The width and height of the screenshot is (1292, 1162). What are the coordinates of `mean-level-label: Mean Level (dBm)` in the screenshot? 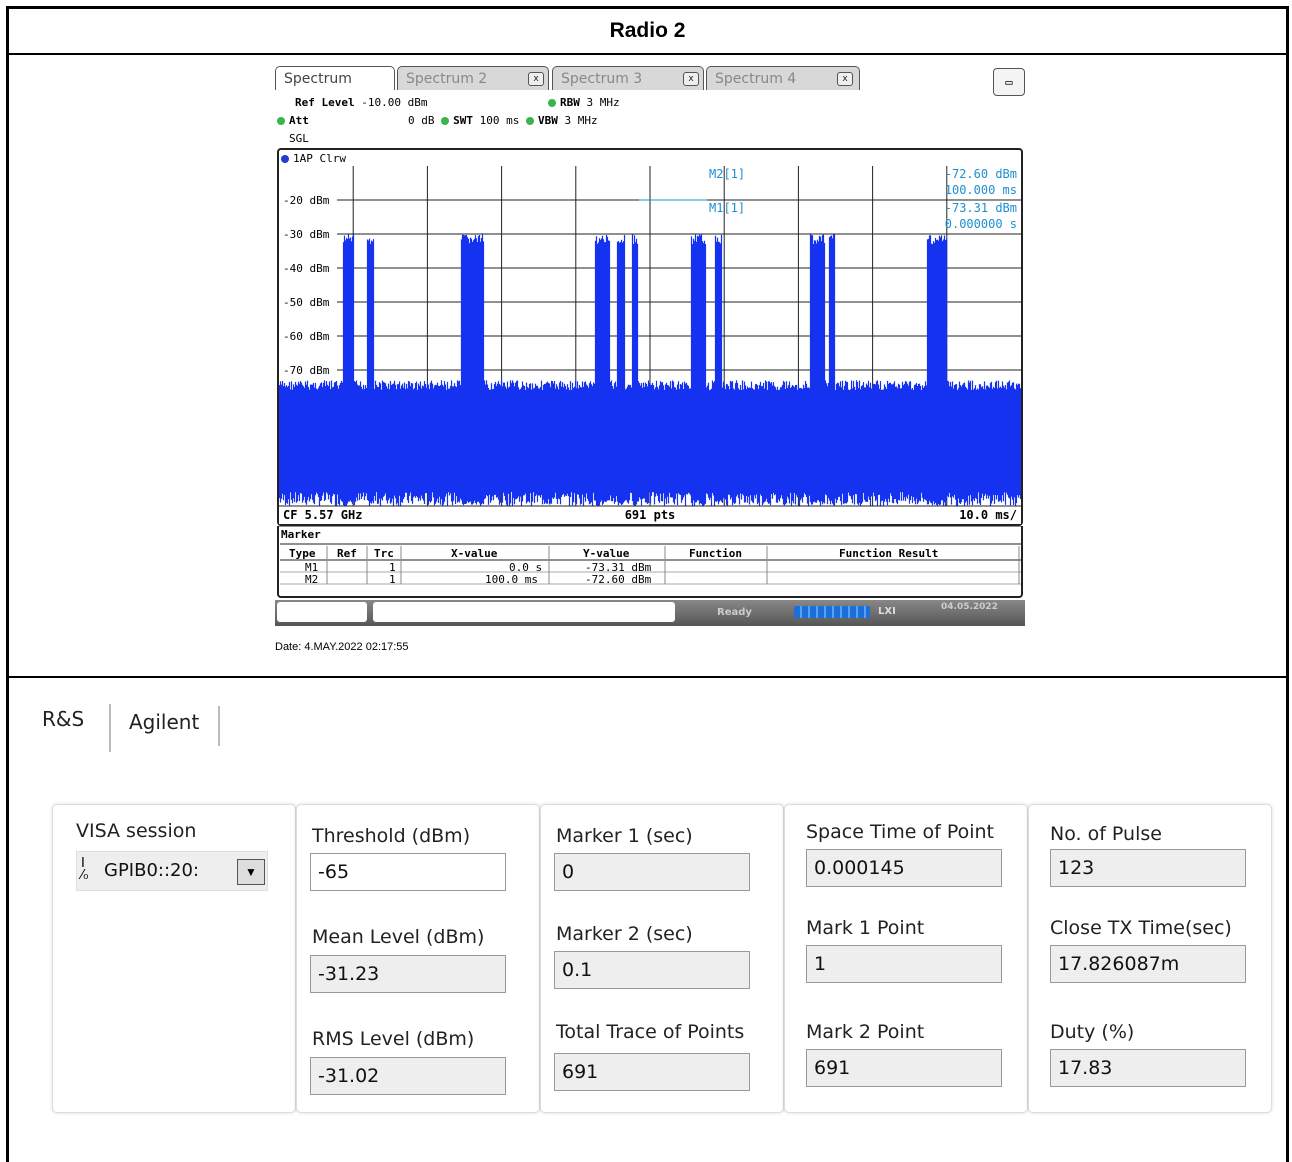 It's located at (398, 937).